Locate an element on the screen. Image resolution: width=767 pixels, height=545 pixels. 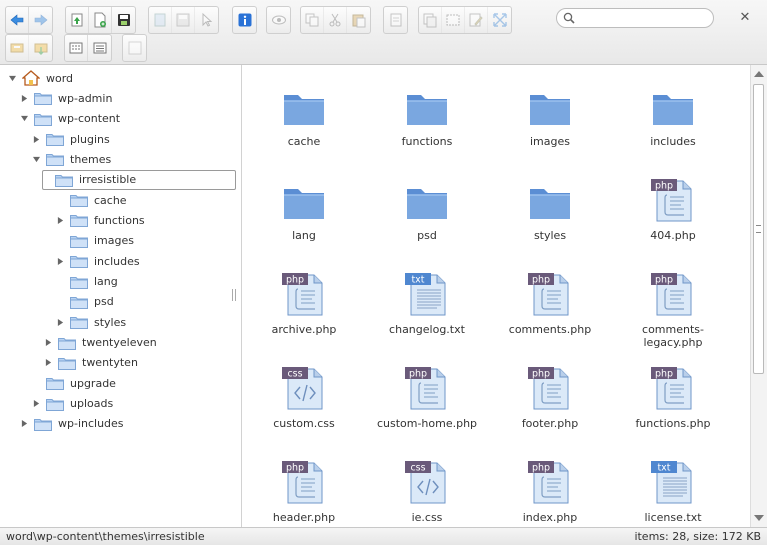
file-item: php archive.php is located at coordinates (304, 306).